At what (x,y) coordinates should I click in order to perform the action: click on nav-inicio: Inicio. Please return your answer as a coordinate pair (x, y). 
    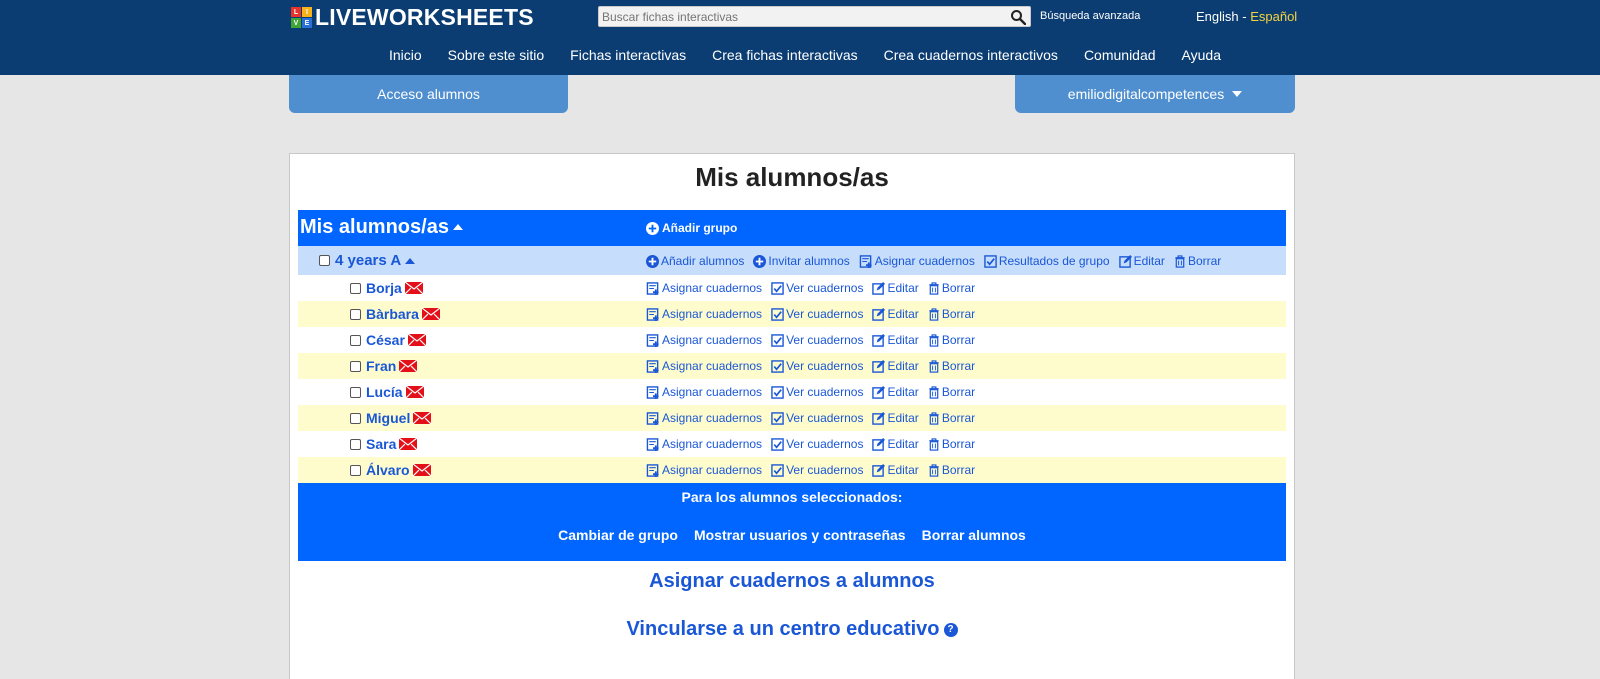
    Looking at the image, I should click on (405, 55).